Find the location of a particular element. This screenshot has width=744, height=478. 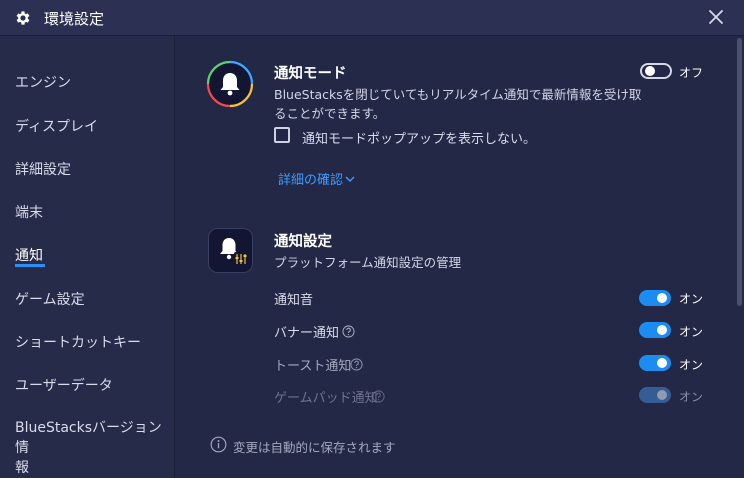

notification-mode-desc-line1: BlueStacksを閉じていてもリアルタイム通知で最新情報を受け取 is located at coordinates (458, 94).